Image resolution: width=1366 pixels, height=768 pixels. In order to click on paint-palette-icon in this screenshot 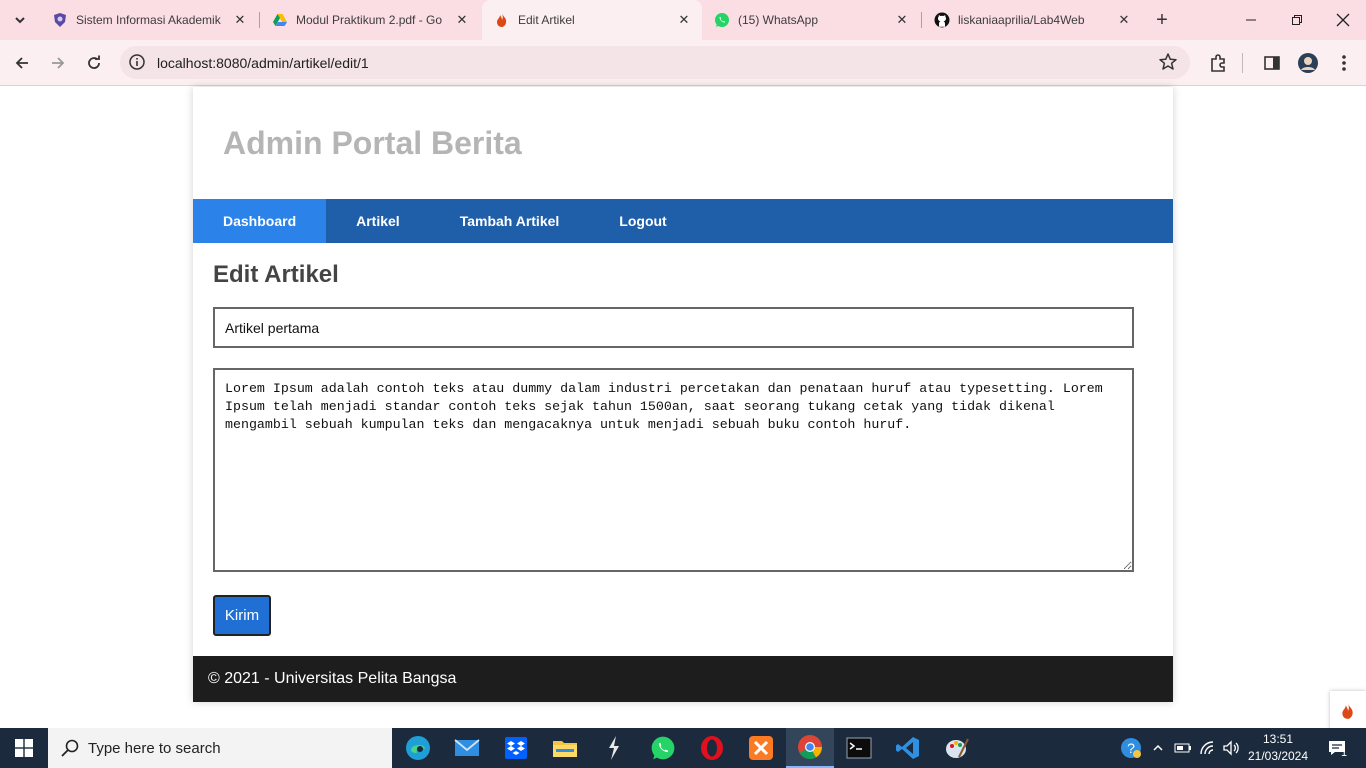, I will do `click(957, 748)`.